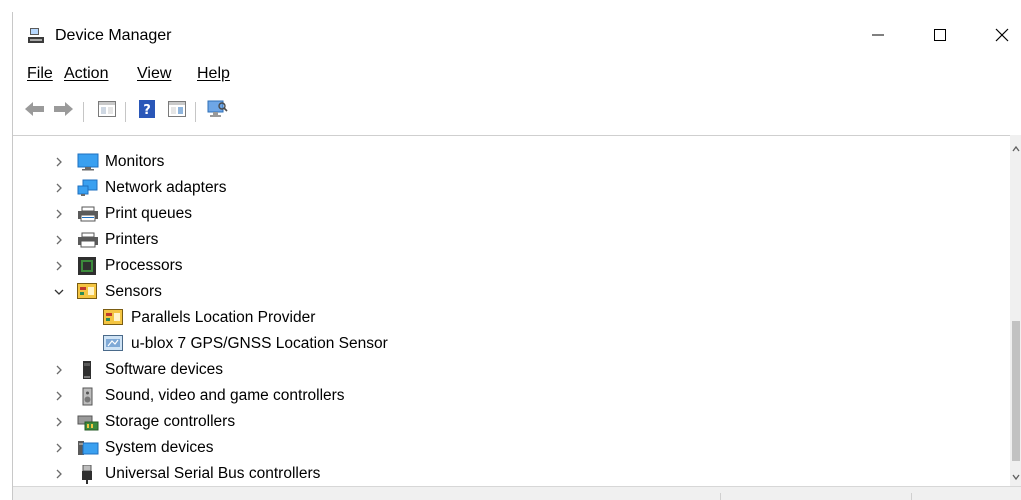 The width and height of the screenshot is (1021, 500). Describe the element at coordinates (508, 240) in the screenshot. I see `tree-item-printers: Printers` at that location.